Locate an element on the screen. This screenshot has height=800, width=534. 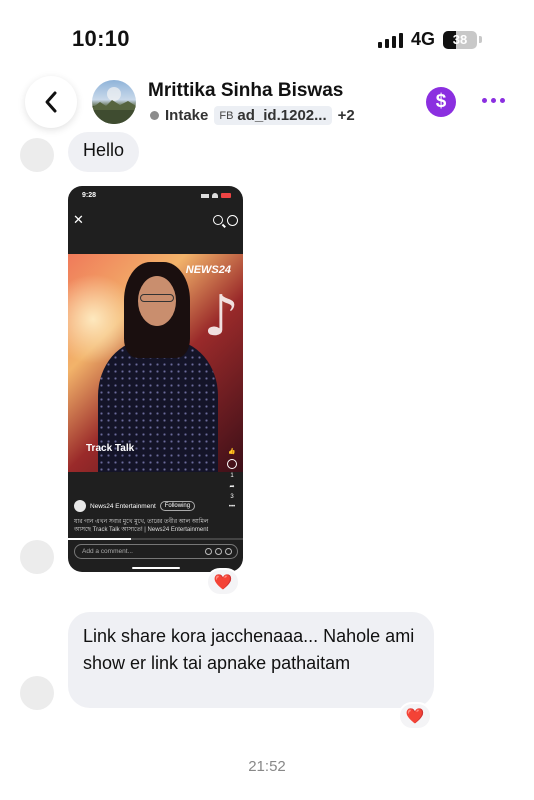
following-chip: Following is located at coordinates (177, 506).